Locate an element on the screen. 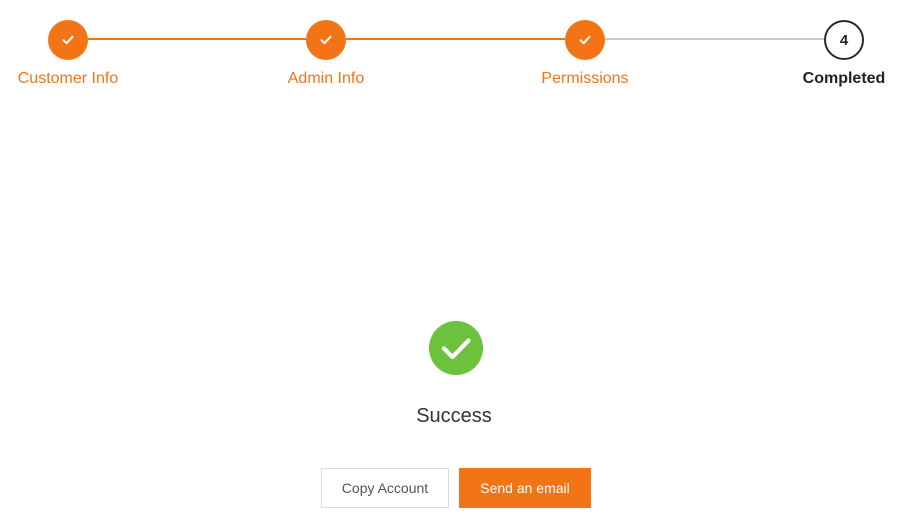 The height and width of the screenshot is (524, 908). step-permissions: Permissions is located at coordinates (585, 54).